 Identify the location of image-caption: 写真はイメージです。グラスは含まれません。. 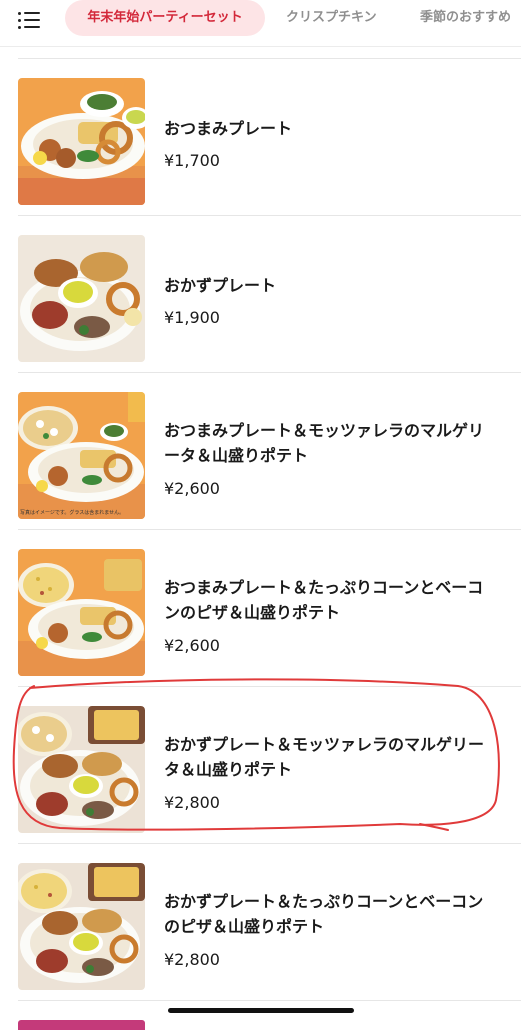
(72, 513).